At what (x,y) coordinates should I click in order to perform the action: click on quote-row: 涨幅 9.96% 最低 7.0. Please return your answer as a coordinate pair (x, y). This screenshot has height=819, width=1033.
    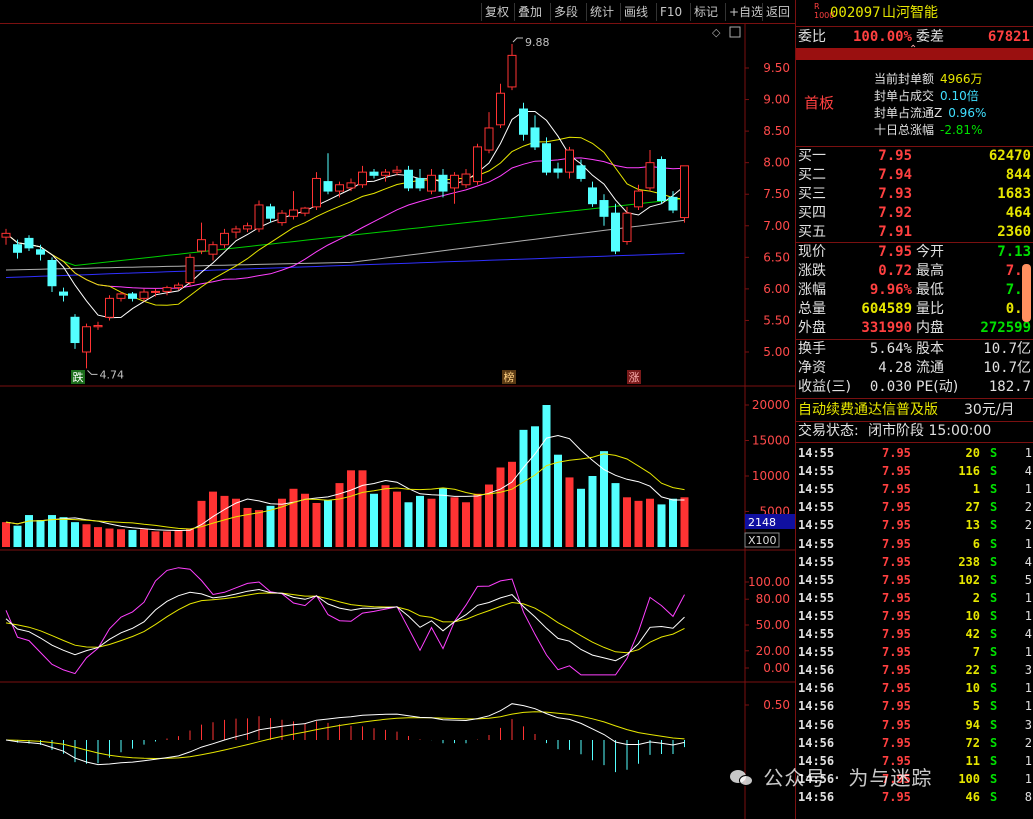
    Looking at the image, I should click on (914, 290).